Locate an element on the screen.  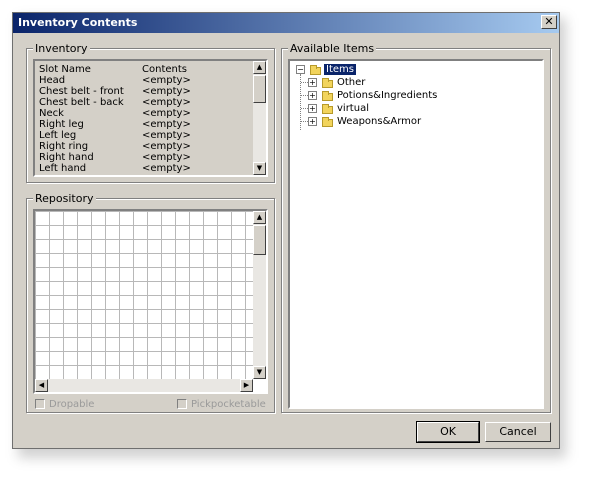
pickpocketable-checkbox-box is located at coordinates (182, 404).